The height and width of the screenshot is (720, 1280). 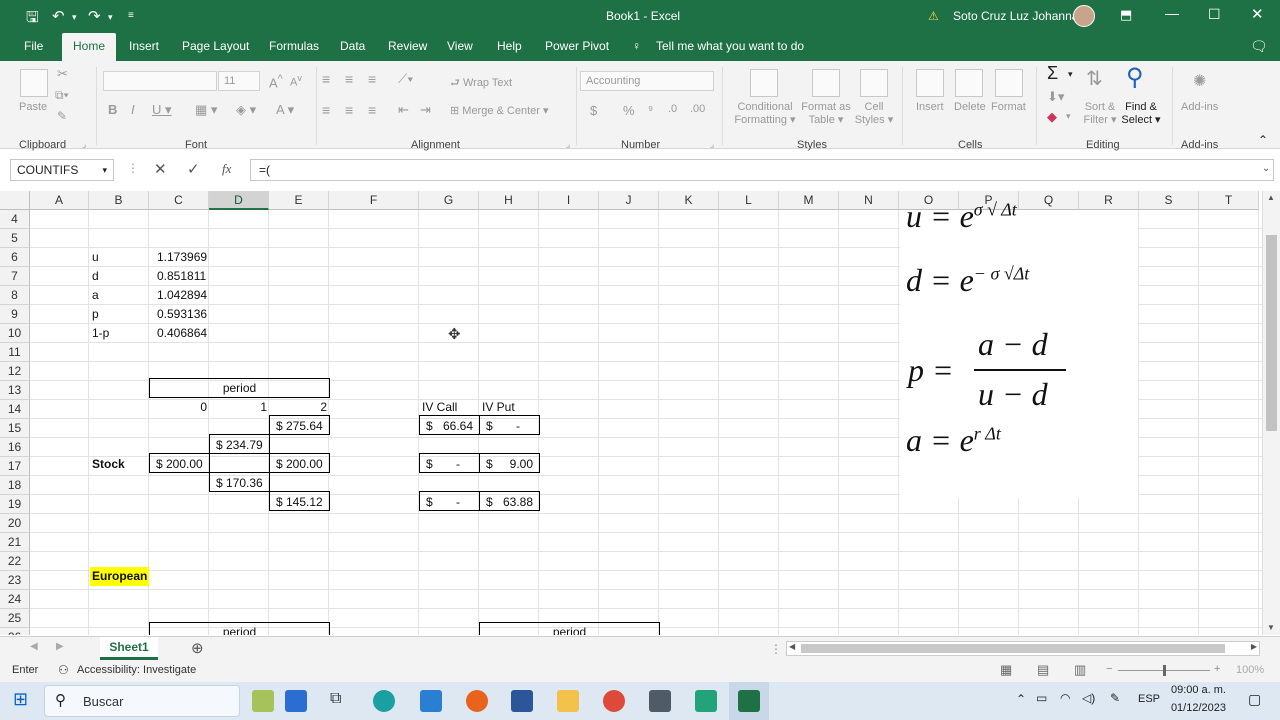 I want to click on addins-button: Add-ins, so click(x=1199, y=107).